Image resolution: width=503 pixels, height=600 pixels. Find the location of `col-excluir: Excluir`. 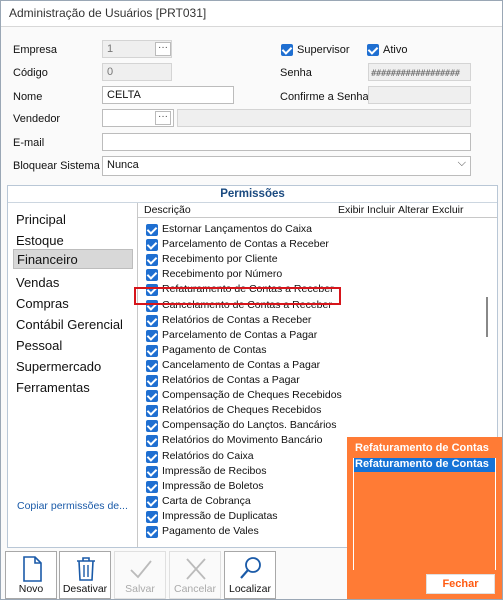

col-excluir: Excluir is located at coordinates (448, 210).